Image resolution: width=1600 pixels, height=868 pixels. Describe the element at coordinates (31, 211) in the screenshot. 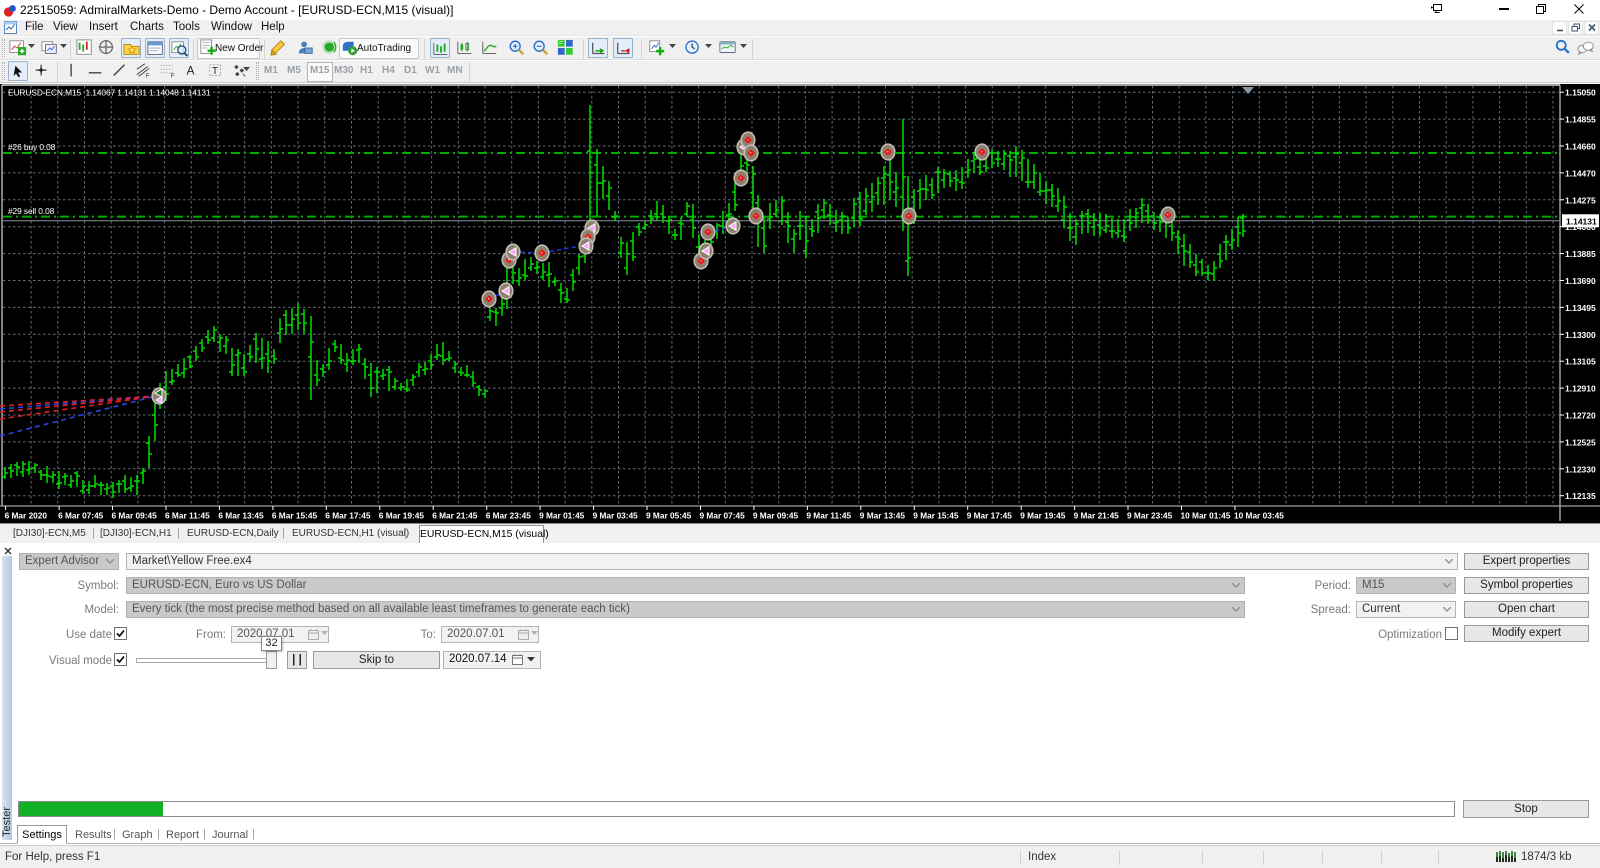

I see `svg-text: #29 sell 0.08` at that location.